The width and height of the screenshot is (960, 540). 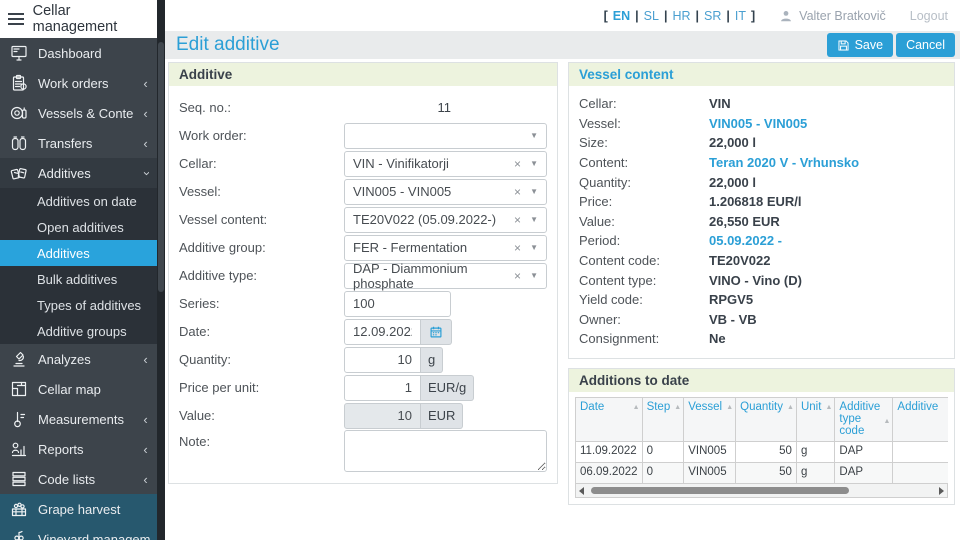 I want to click on detail-value: VINO - Vino (D), so click(x=755, y=280).